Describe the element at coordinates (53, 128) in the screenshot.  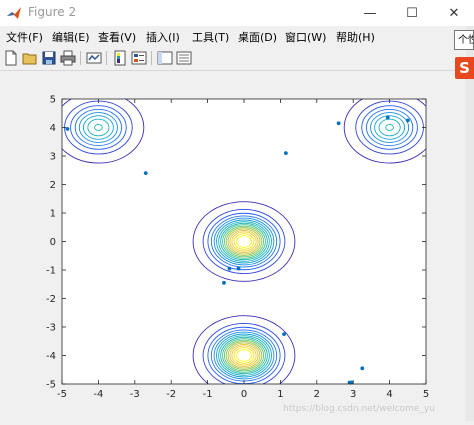
I see `y-tick-label: 4` at that location.